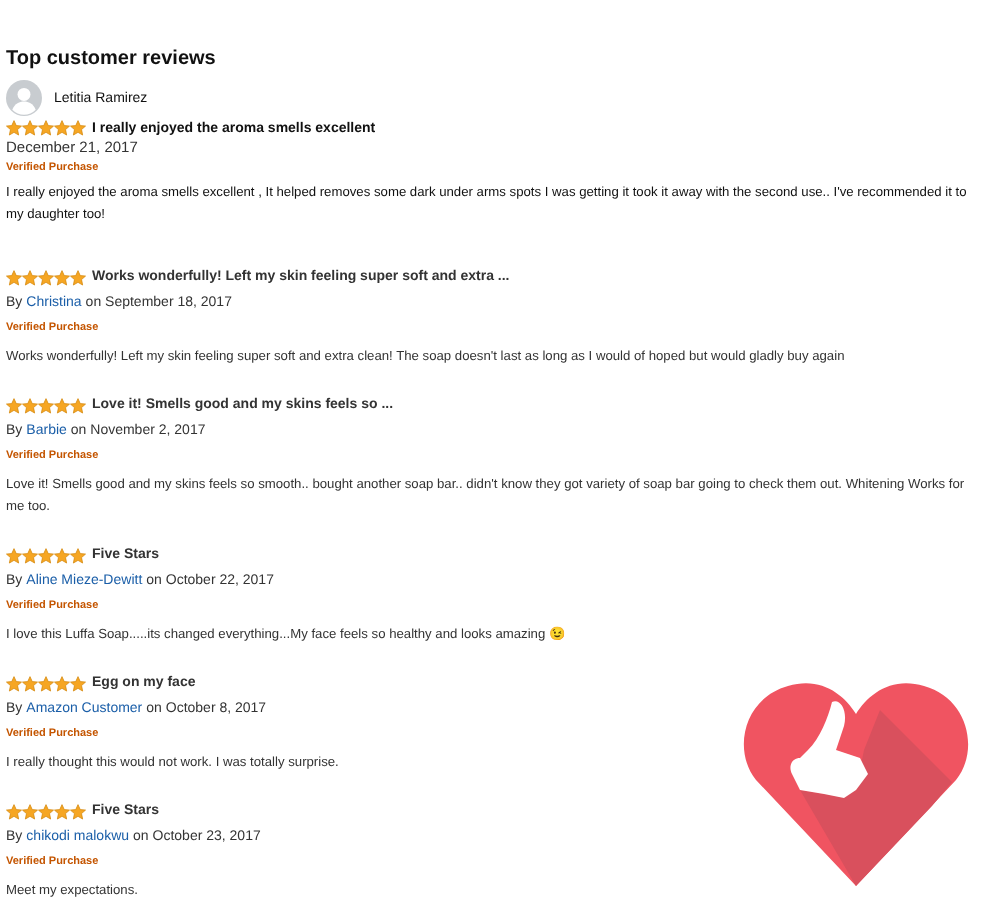  I want to click on avatar-icon, so click(24, 98).